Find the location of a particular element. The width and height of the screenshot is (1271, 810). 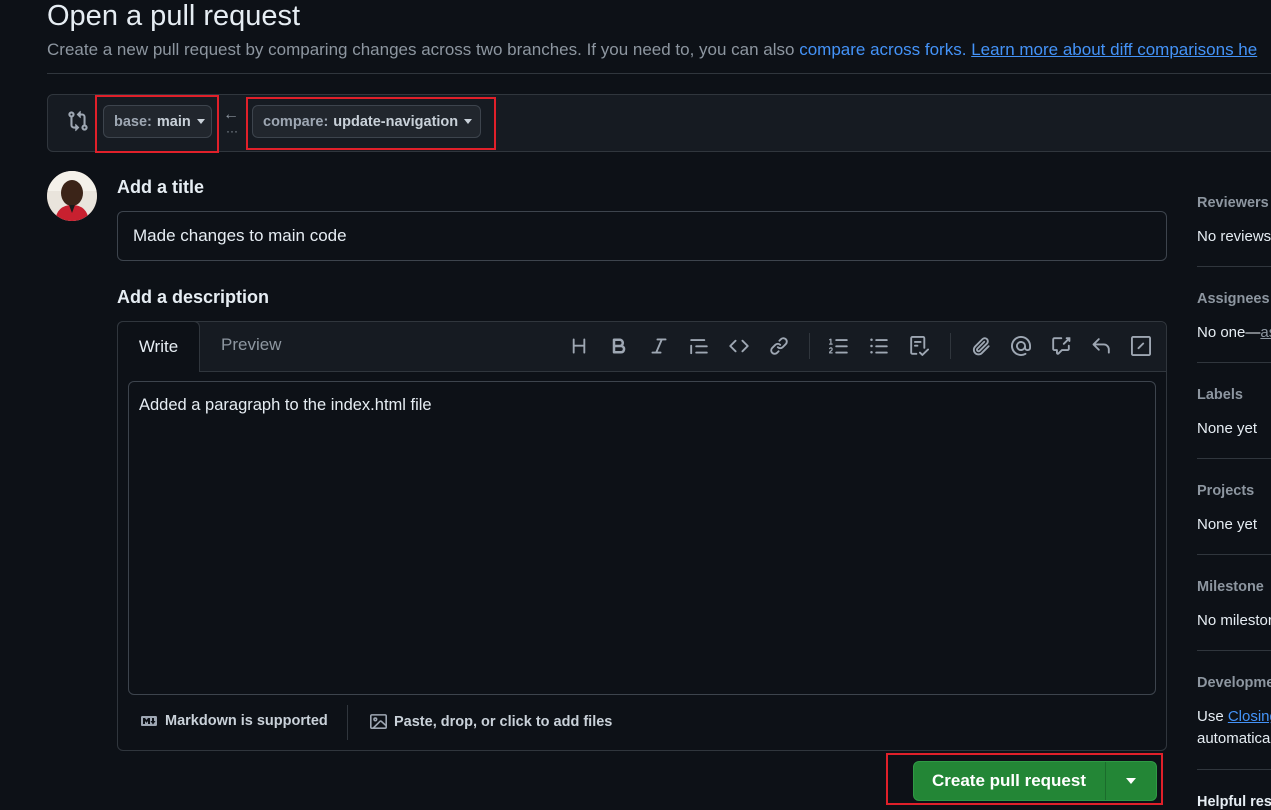

bold-icon is located at coordinates (619, 346).